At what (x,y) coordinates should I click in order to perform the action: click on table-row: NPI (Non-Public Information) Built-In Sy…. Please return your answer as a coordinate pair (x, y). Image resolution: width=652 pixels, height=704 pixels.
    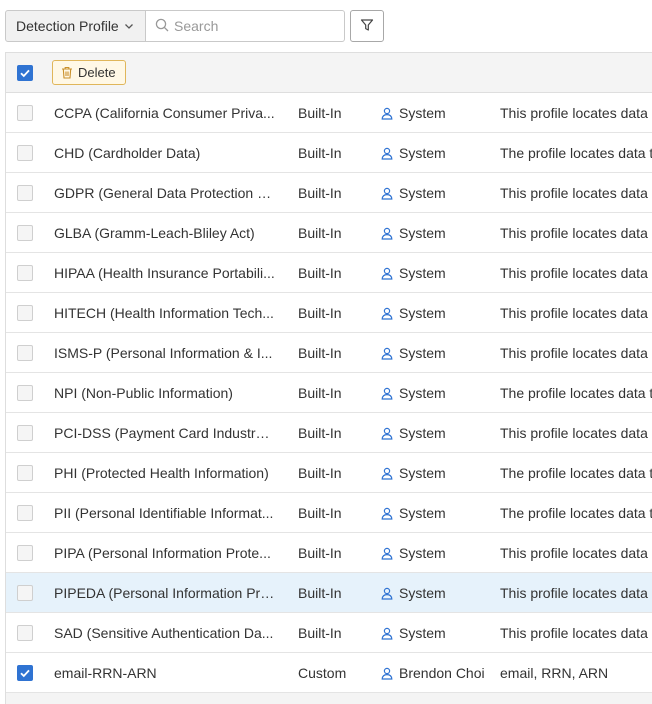
    Looking at the image, I should click on (329, 393).